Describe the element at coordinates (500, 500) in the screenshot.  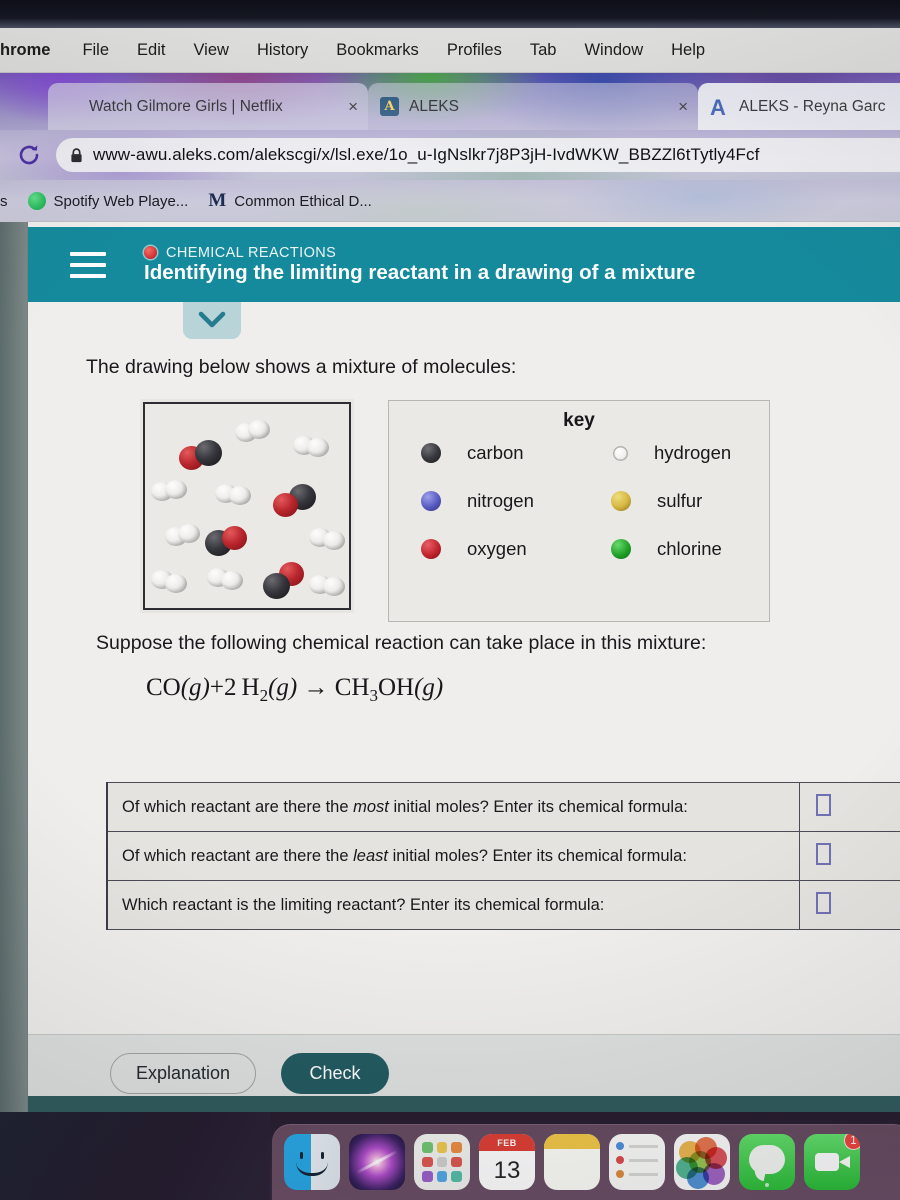
I see `key-label: nitrogen` at that location.